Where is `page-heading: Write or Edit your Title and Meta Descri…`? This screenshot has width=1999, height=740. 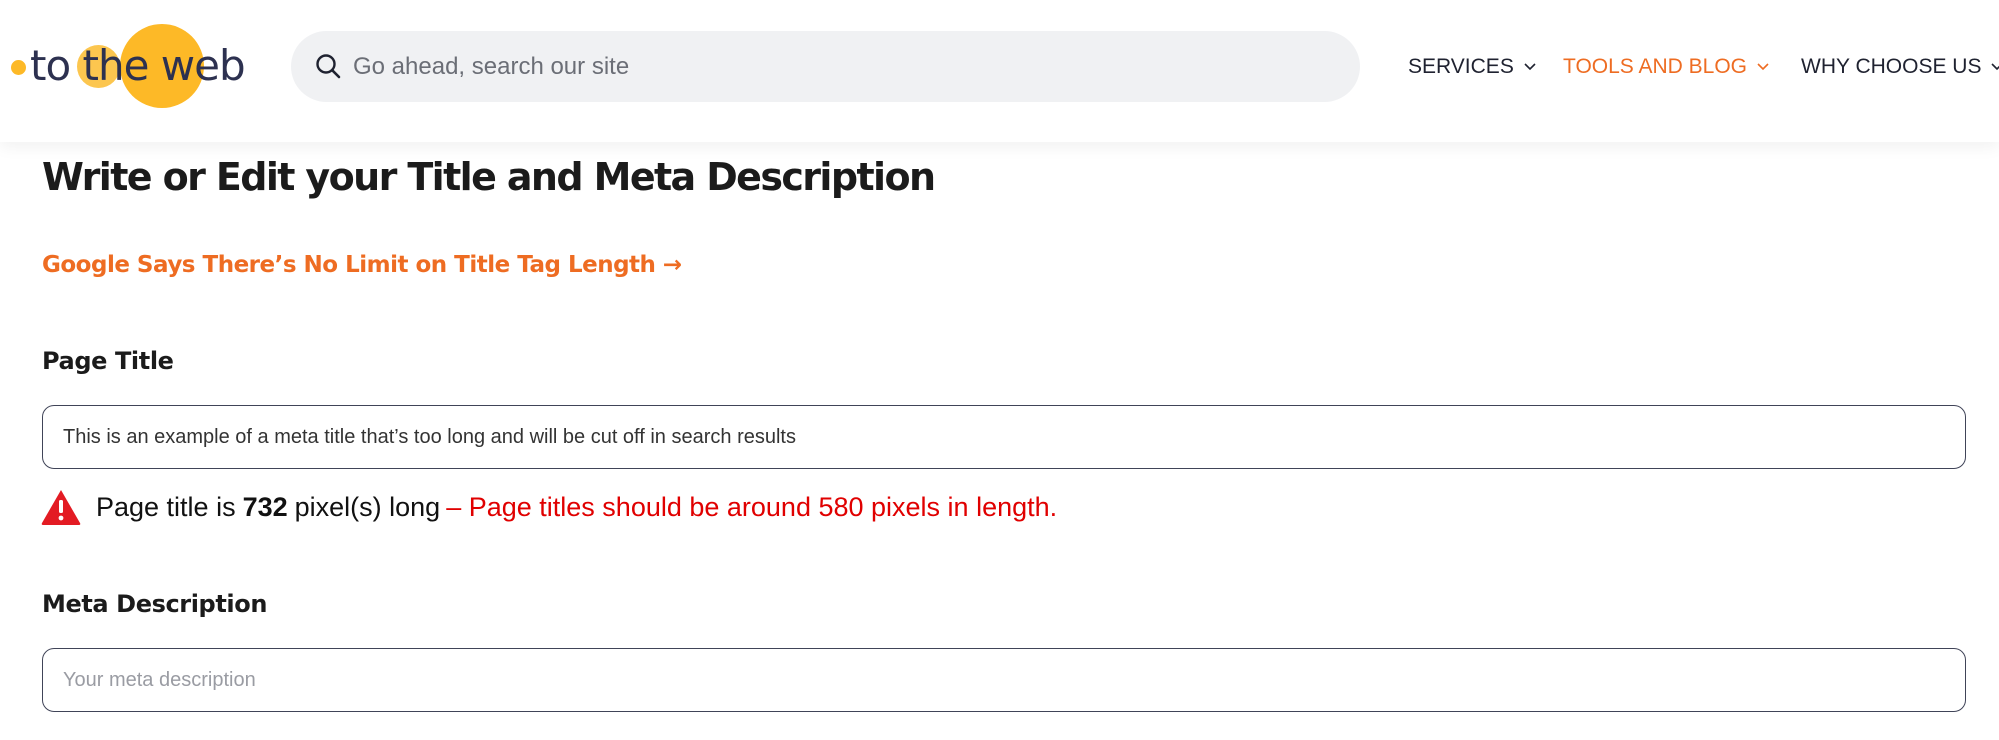
page-heading: Write or Edit your Title and Meta Descri… is located at coordinates (489, 177).